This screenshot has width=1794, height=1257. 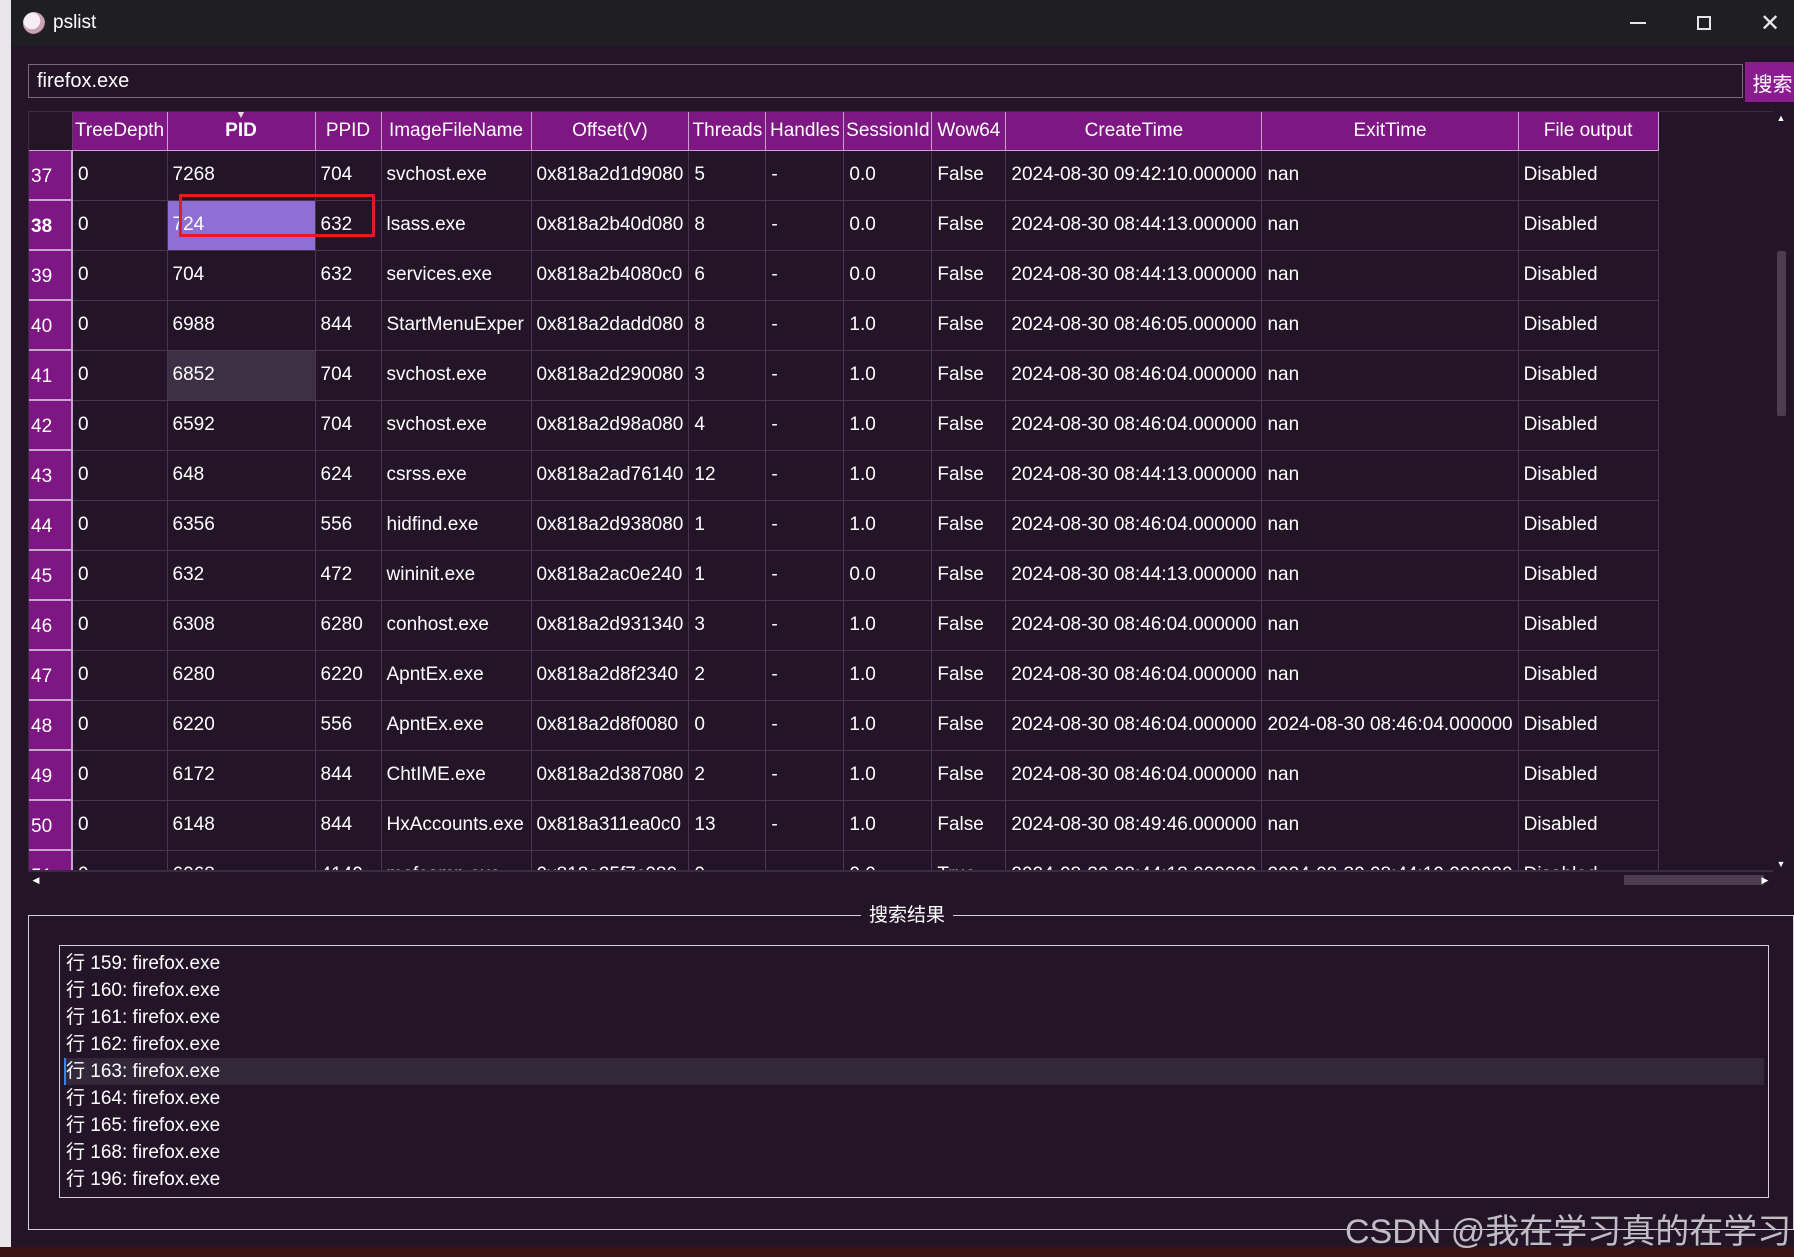 What do you see at coordinates (51, 775) in the screenshot?
I see `row-header: 49` at bounding box center [51, 775].